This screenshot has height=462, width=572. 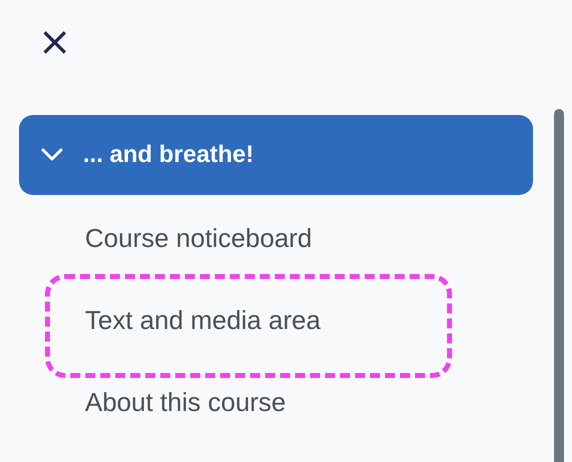 I want to click on nav-link: Course noticeboard, so click(x=198, y=238).